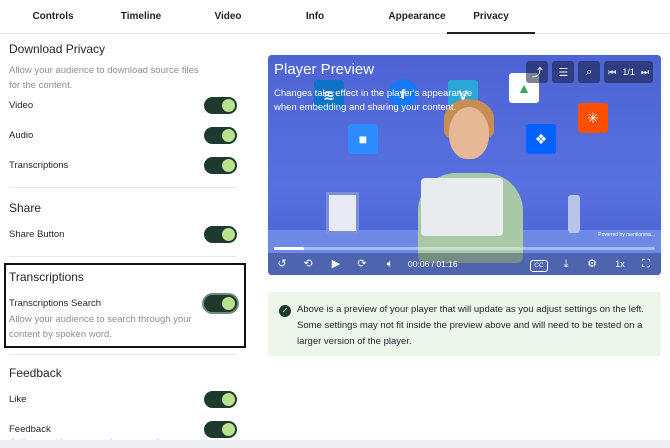 The height and width of the screenshot is (448, 670). Describe the element at coordinates (646, 264) in the screenshot. I see `fullscreen-icon: ⛶` at that location.